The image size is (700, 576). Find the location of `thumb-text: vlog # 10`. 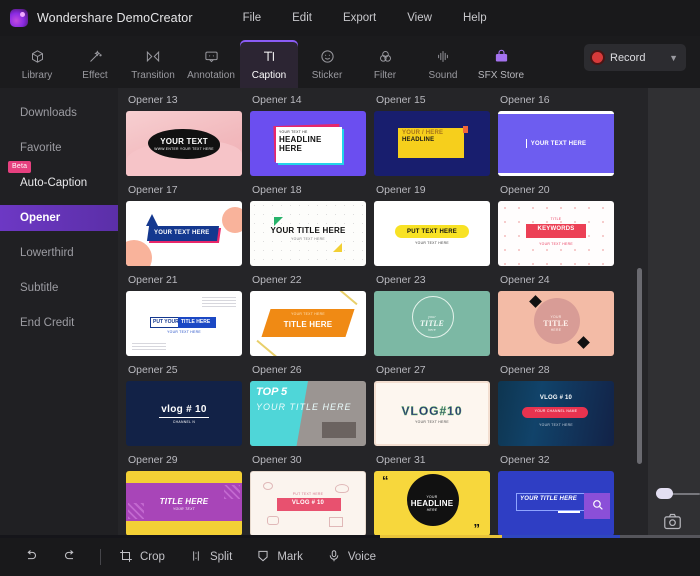

thumb-text: vlog # 10 is located at coordinates (184, 409).